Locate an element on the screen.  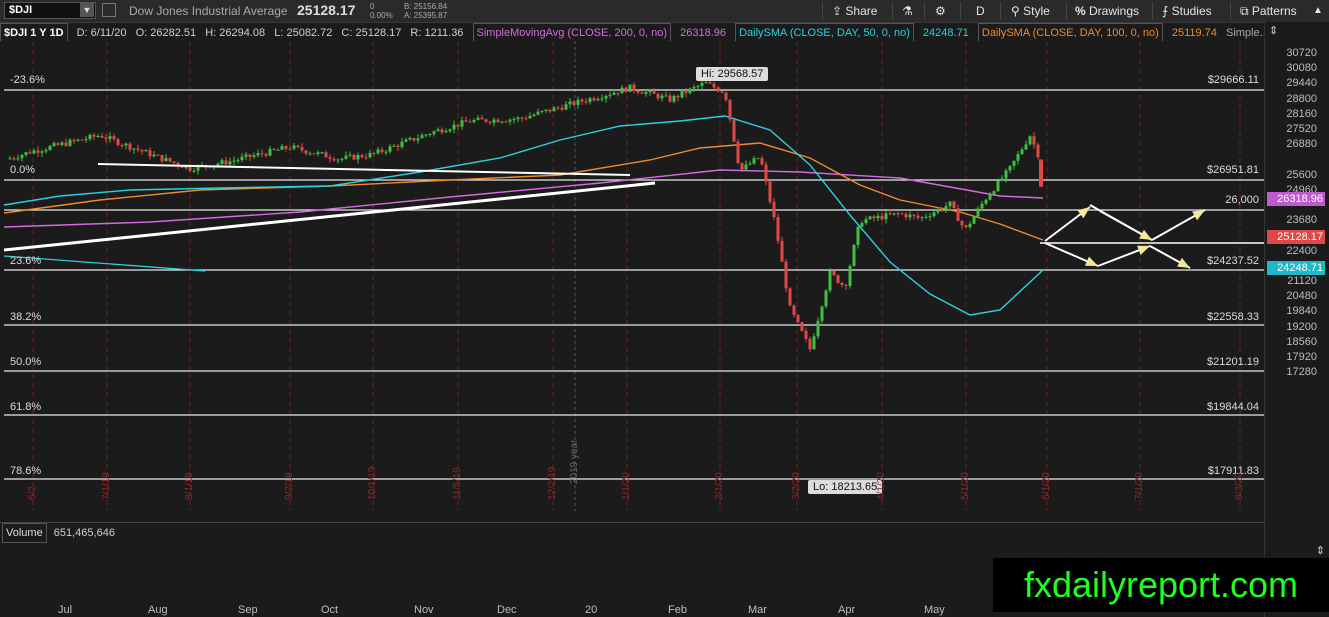
ask-price: A: 25395.87 is located at coordinates (426, 15).